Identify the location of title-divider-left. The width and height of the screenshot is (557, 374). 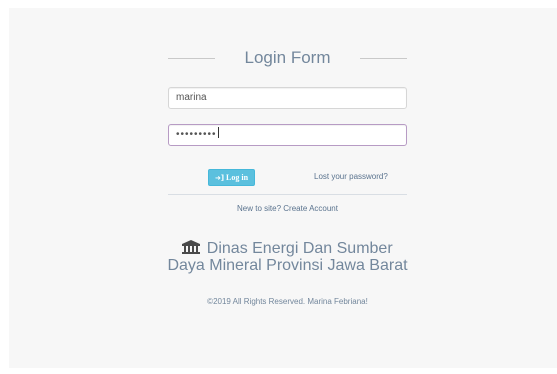
(191, 58).